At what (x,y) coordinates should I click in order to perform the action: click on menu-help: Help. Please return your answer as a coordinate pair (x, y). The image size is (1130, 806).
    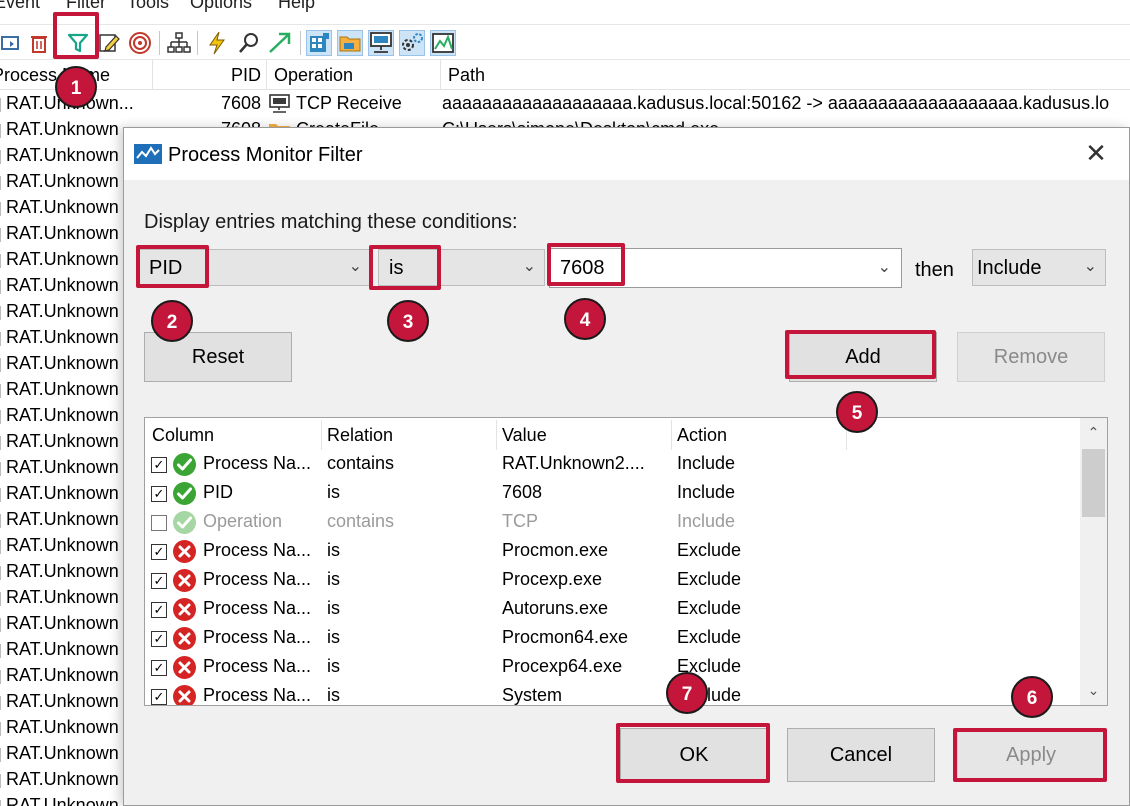
    Looking at the image, I should click on (296, 6).